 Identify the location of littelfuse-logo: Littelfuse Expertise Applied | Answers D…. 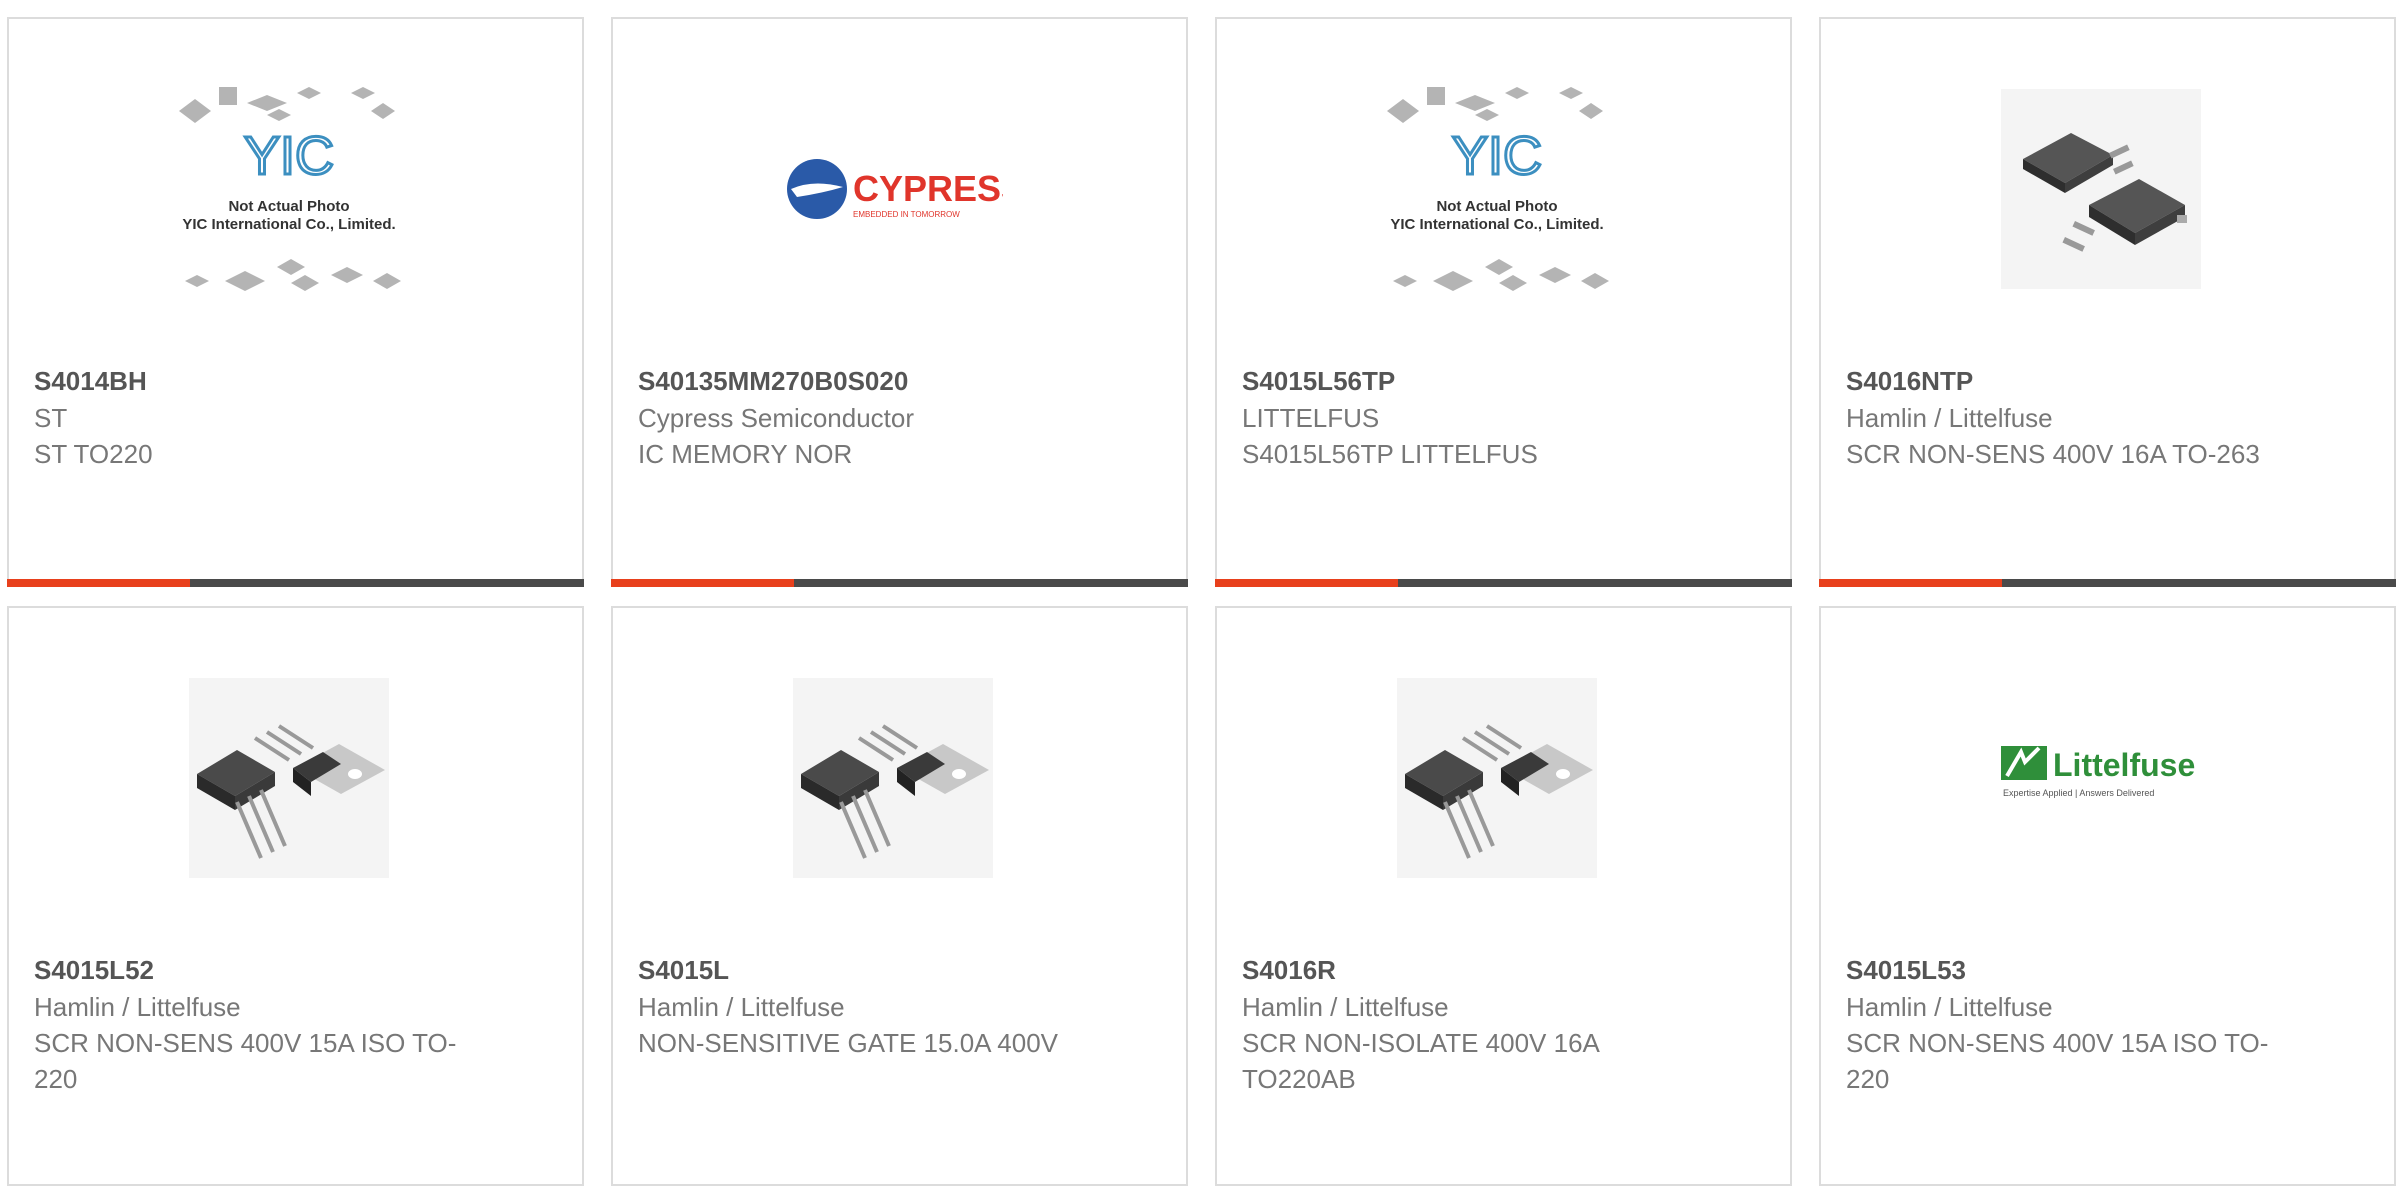
(2098, 772).